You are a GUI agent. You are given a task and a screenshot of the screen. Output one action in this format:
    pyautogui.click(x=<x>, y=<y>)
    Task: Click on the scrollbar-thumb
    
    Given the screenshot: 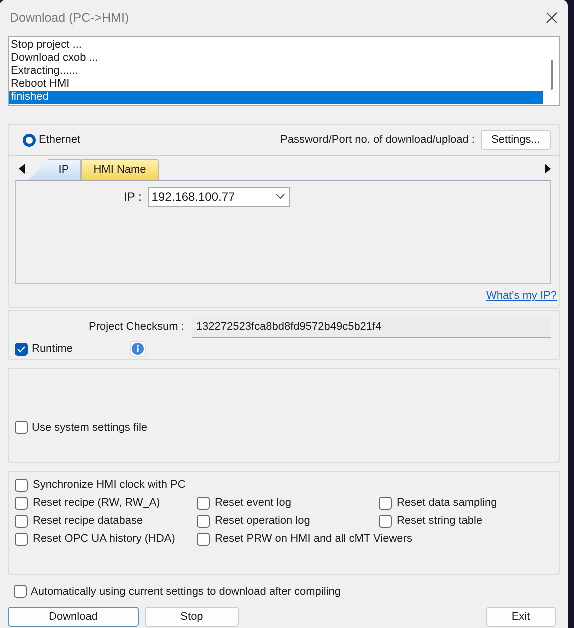 What is the action you would take?
    pyautogui.click(x=552, y=75)
    